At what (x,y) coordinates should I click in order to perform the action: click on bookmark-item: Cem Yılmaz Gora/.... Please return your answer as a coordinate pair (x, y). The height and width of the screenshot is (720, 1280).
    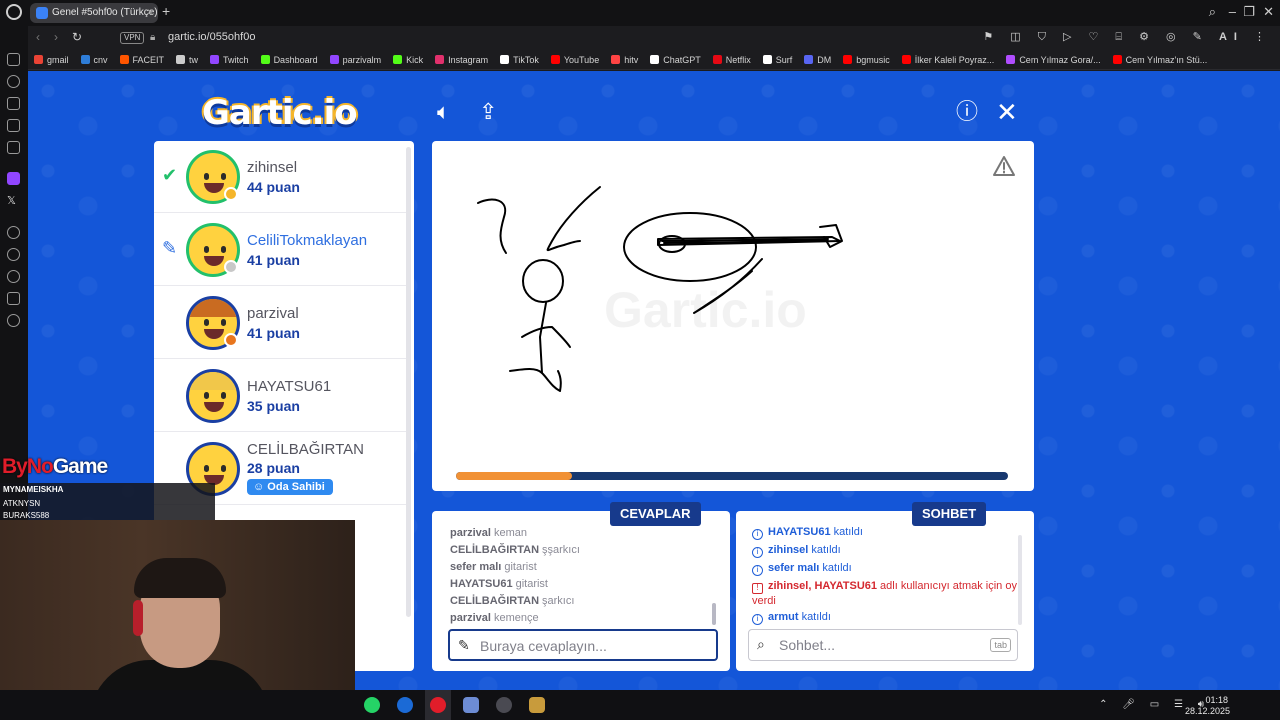
    Looking at the image, I should click on (1053, 59).